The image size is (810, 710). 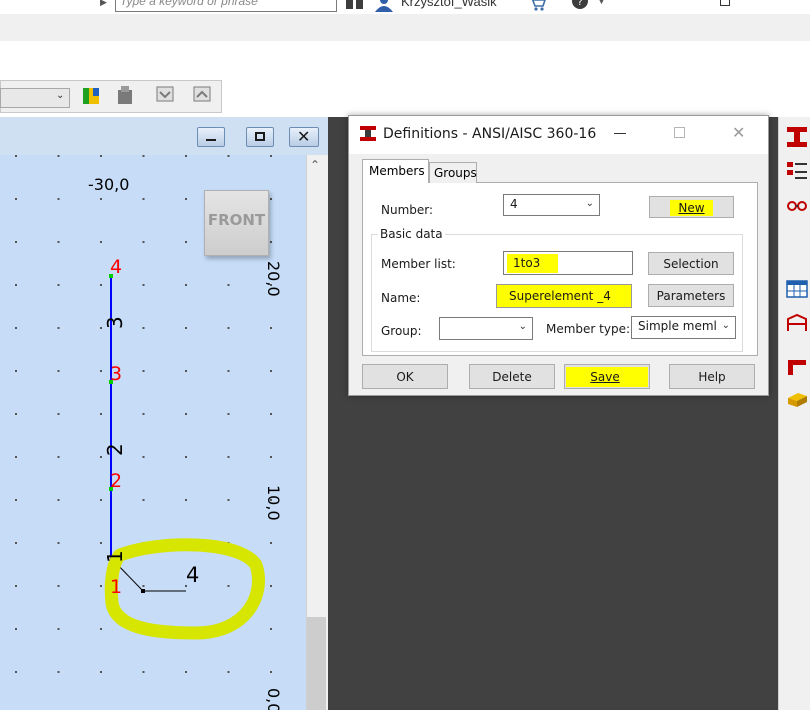 I want to click on solid-block-icon, so click(x=797, y=398).